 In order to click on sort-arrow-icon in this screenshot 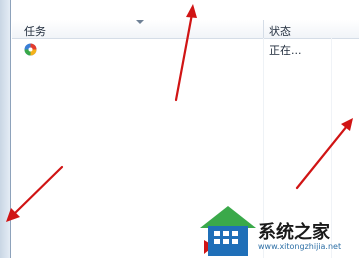, I will do `click(140, 22)`.